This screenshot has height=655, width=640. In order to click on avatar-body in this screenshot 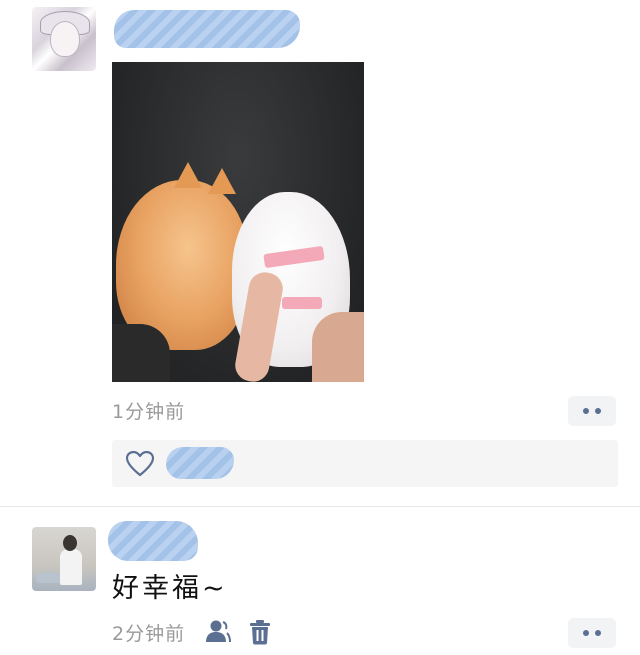, I will do `click(71, 567)`.